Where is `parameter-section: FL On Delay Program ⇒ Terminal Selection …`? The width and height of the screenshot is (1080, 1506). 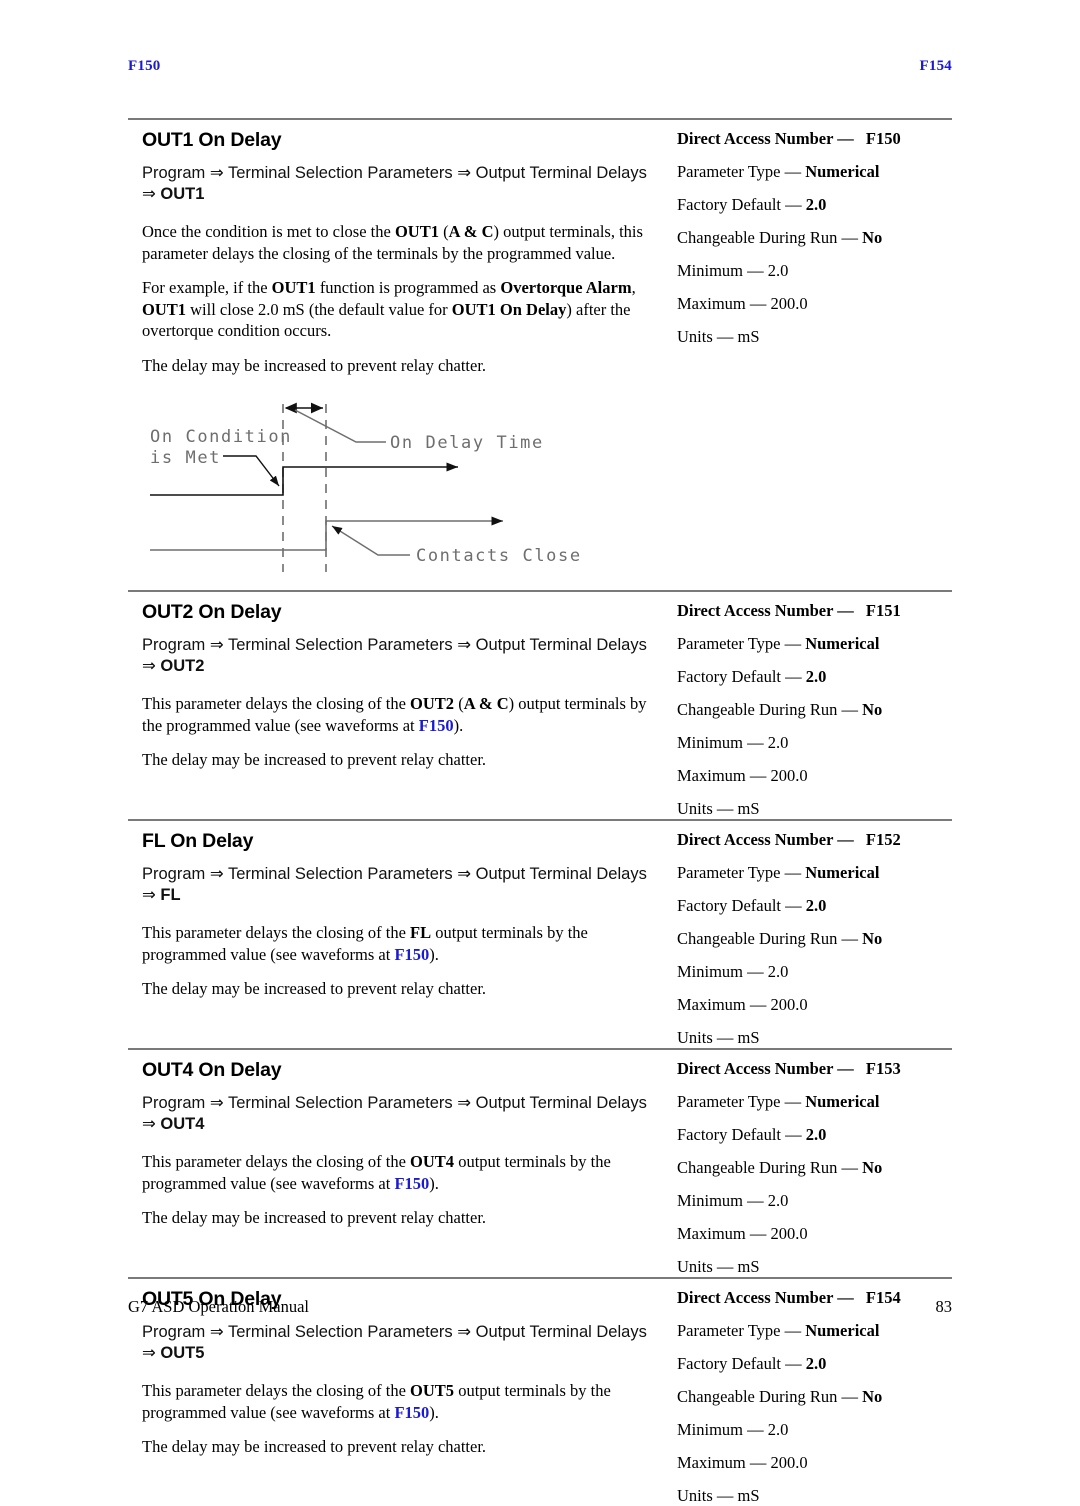 parameter-section: FL On Delay Program ⇒ Terminal Selection … is located at coordinates (540, 933).